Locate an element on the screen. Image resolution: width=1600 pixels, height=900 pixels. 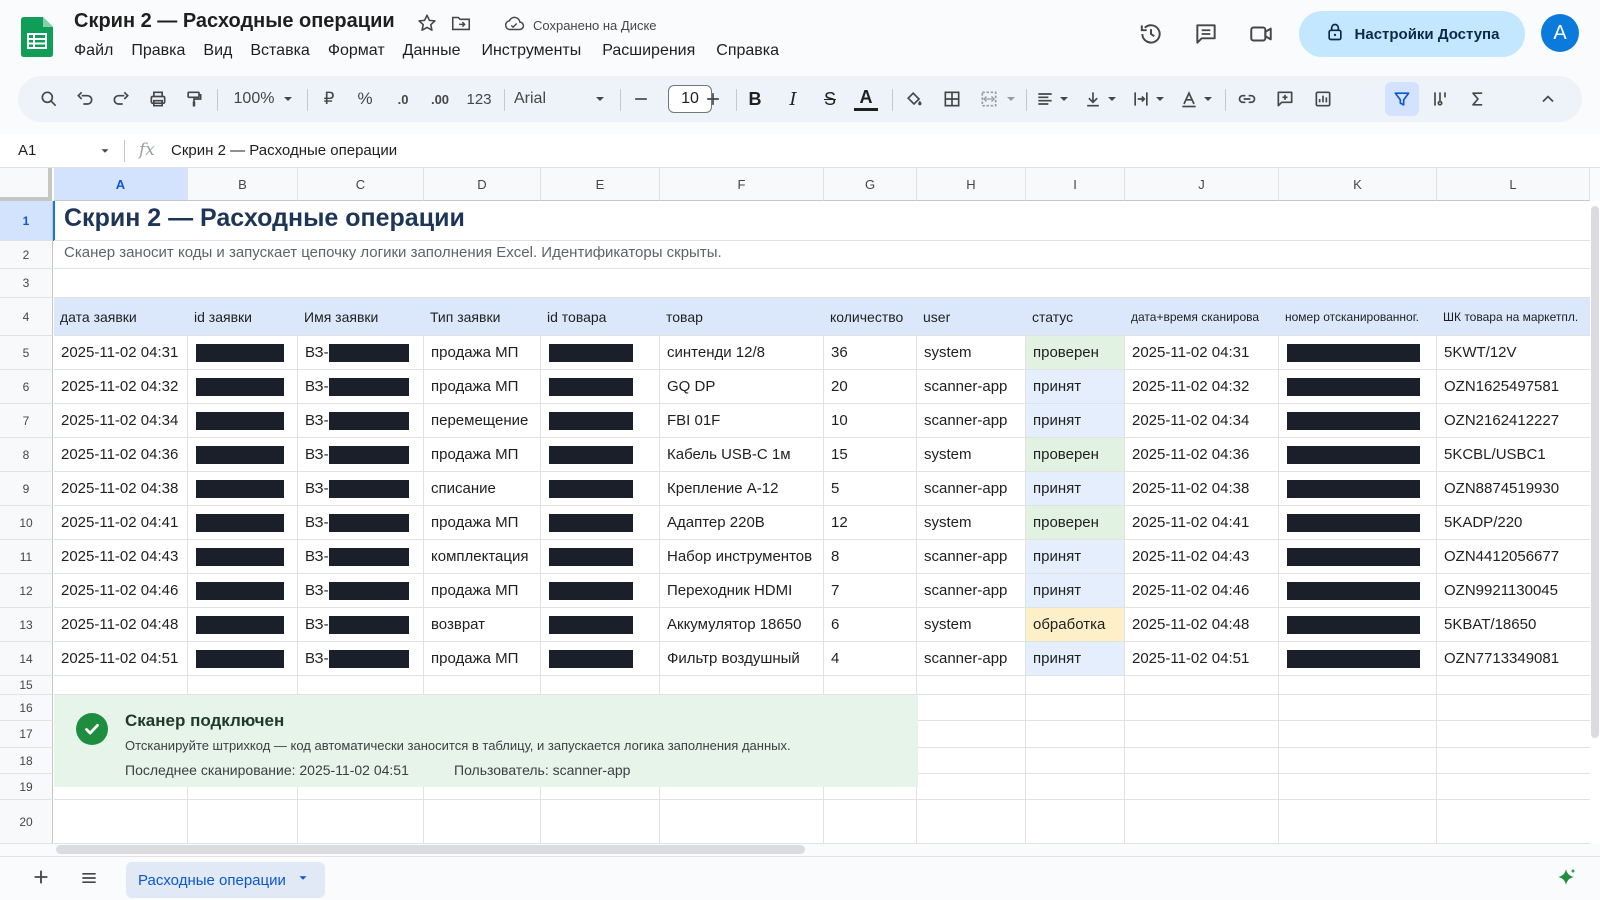
cell-request-date: 2025-11-02 04:32 is located at coordinates (120, 386).